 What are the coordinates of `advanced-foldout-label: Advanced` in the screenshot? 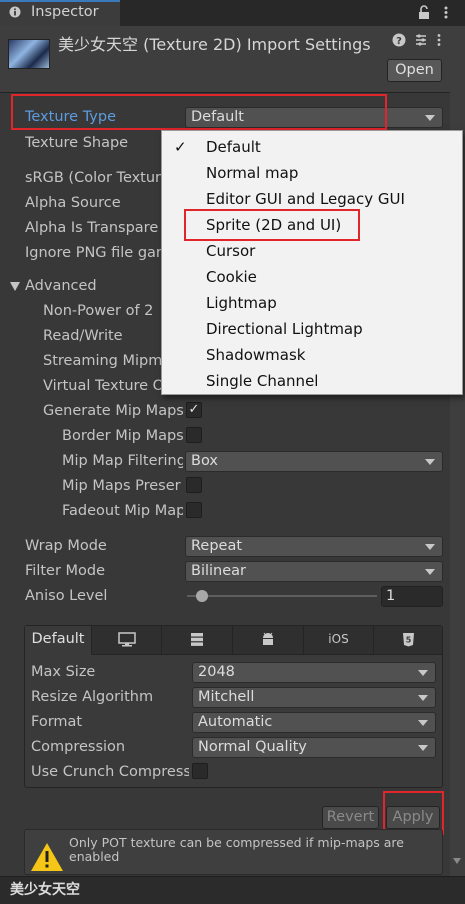 It's located at (61, 286).